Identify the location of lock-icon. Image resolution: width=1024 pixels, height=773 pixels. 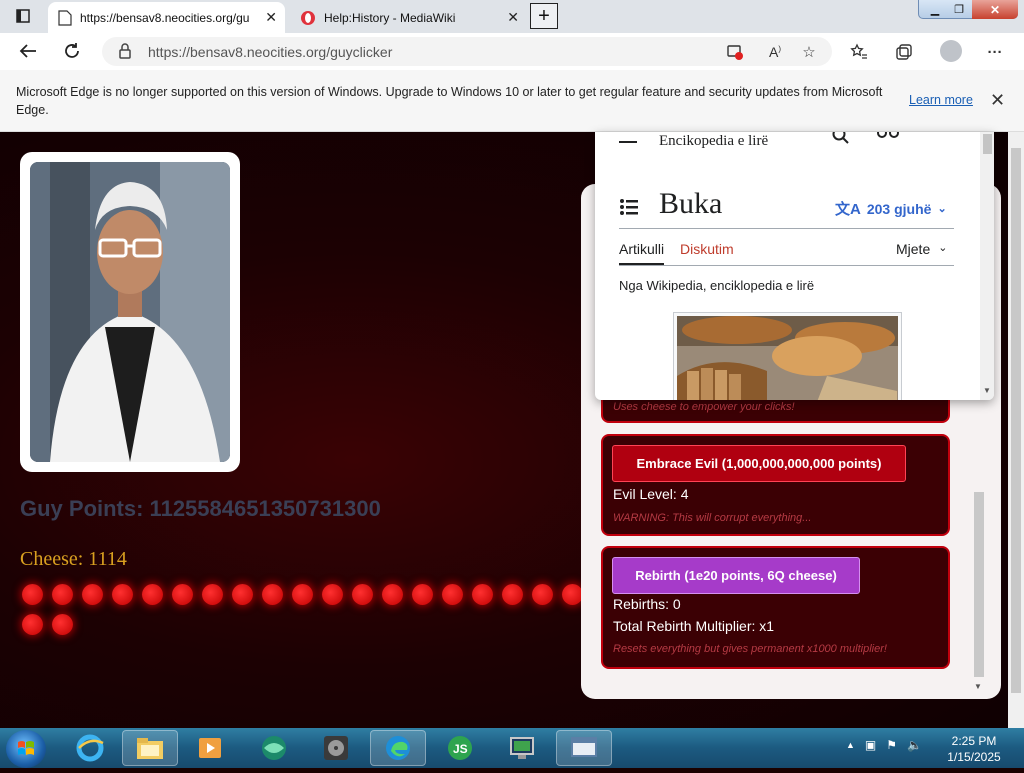
(125, 51).